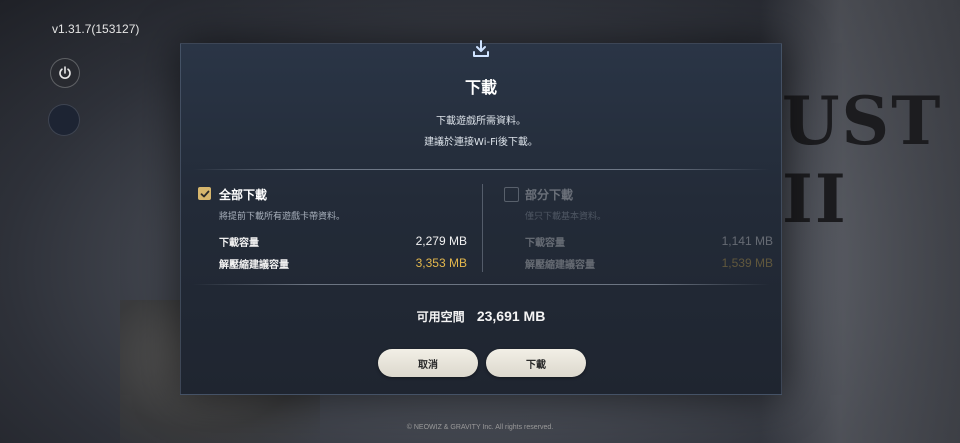 This screenshot has height=443, width=960. I want to click on dialog-description-line1: 下載遊戲所需資料。, so click(481, 121).